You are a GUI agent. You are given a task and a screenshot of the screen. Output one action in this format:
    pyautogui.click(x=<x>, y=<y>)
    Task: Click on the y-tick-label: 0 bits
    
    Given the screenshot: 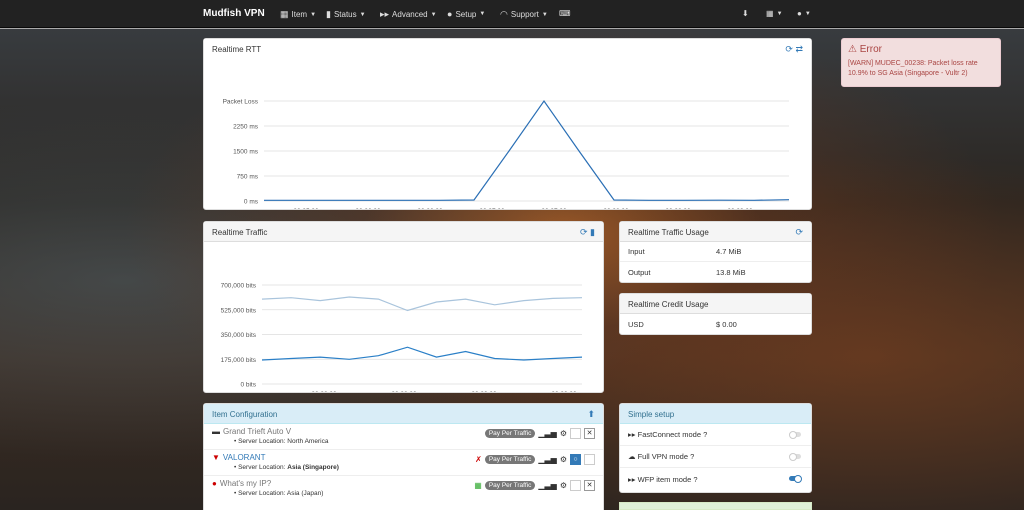 What is the action you would take?
    pyautogui.click(x=248, y=385)
    